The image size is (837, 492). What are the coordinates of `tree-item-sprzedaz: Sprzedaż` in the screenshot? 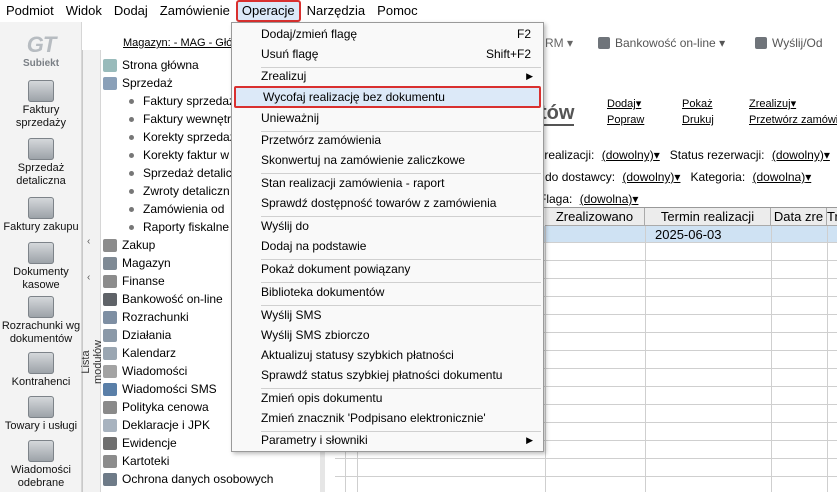 It's located at (138, 83).